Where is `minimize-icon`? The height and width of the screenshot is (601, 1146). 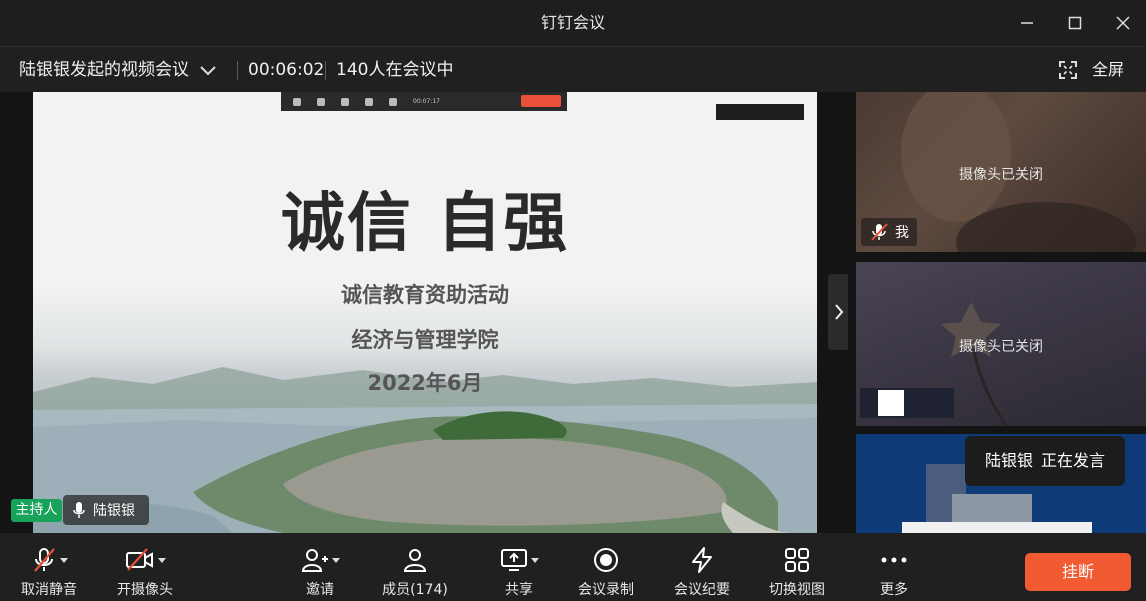
minimize-icon is located at coordinates (1027, 23).